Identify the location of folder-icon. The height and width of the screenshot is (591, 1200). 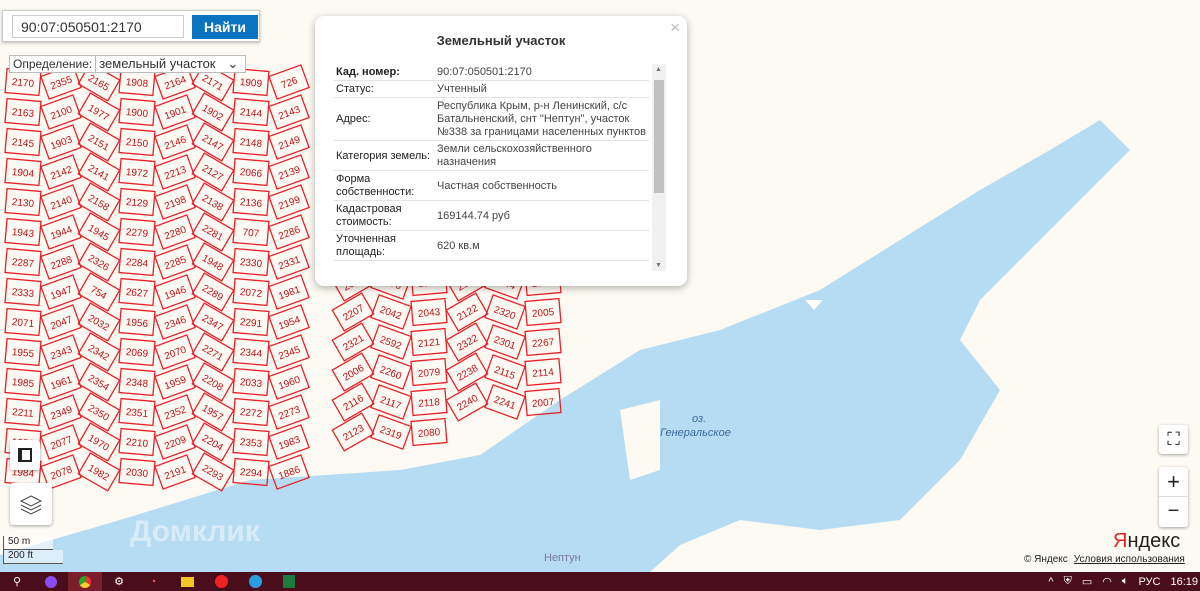
(187, 581).